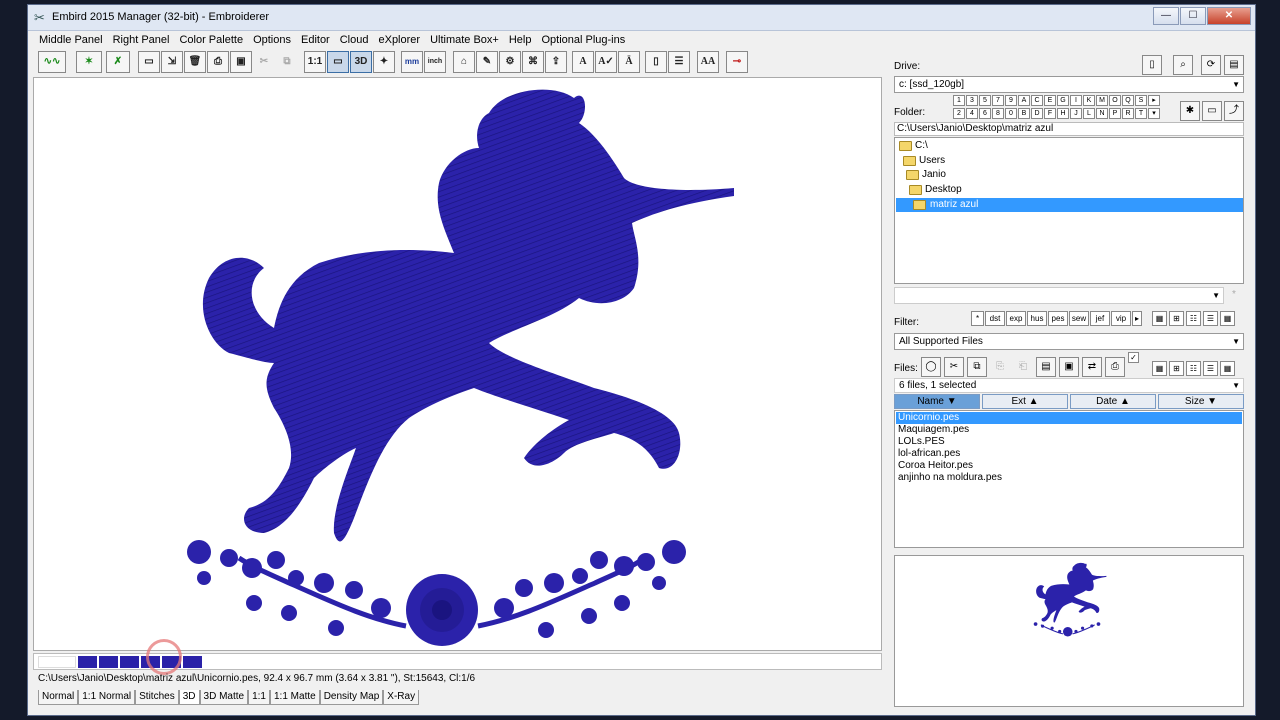 This screenshot has width=1280, height=720. What do you see at coordinates (1076, 100) in the screenshot?
I see `folder-key-row1-9: I` at bounding box center [1076, 100].